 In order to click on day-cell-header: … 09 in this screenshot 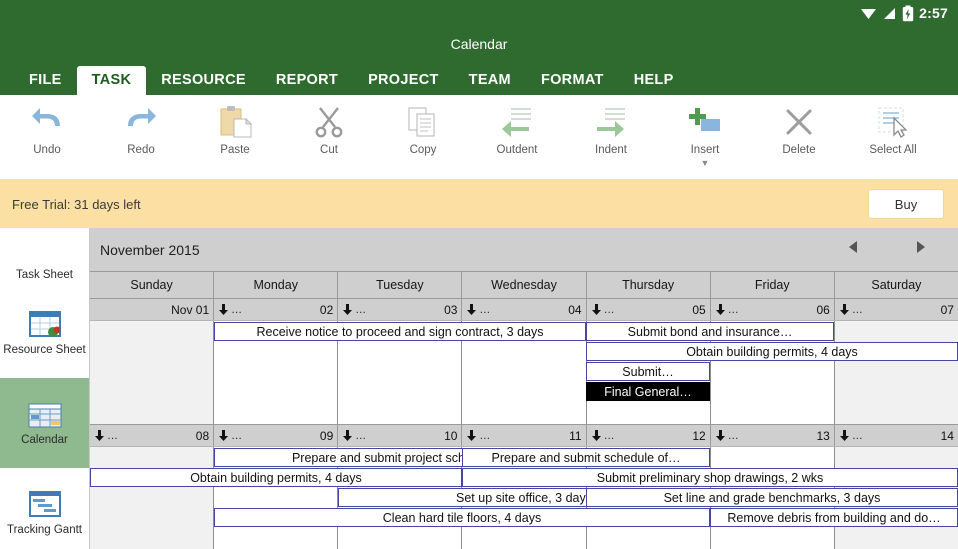, I will do `click(276, 435)`.